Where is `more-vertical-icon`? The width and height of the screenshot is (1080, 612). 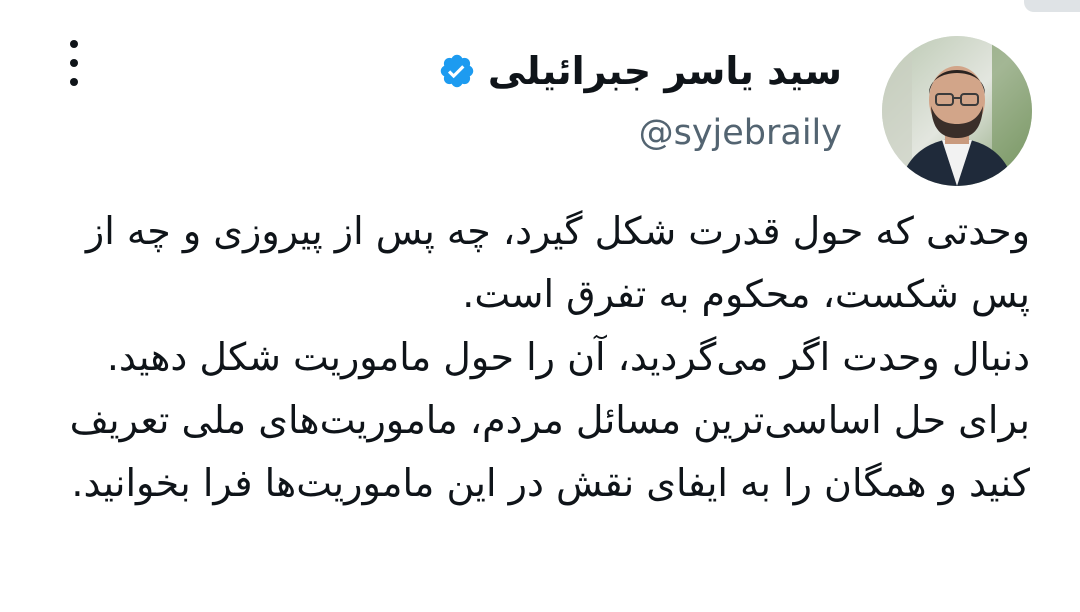 more-vertical-icon is located at coordinates (74, 63).